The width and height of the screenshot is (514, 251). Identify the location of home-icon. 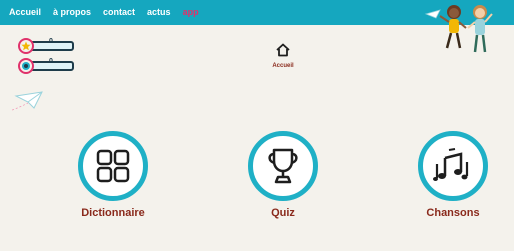
(283, 50).